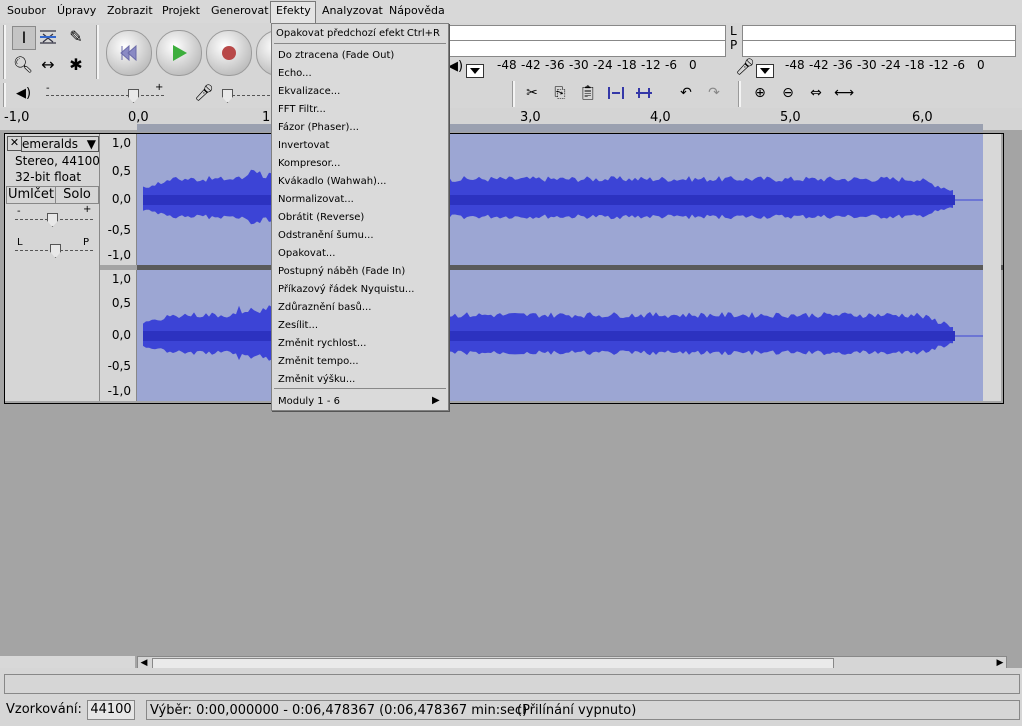 The image size is (1022, 726). I want to click on menu-upravy: Úpravy, so click(76, 10).